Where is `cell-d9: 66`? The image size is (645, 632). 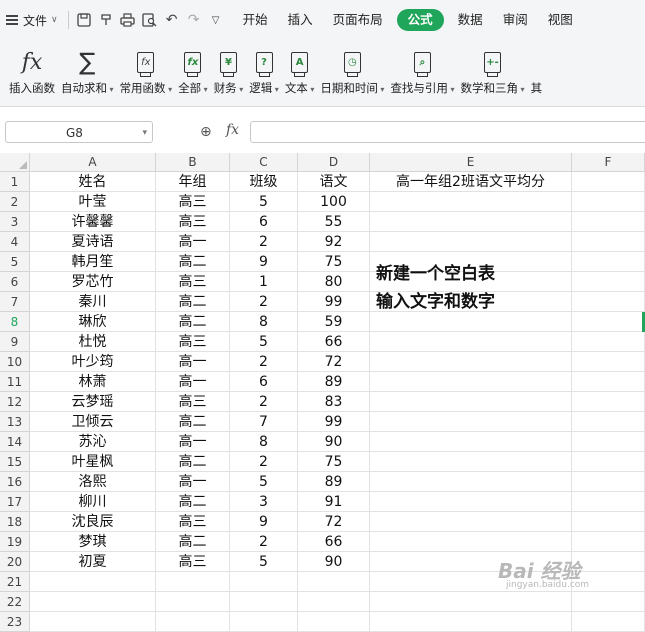
cell-d9: 66 is located at coordinates (334, 342).